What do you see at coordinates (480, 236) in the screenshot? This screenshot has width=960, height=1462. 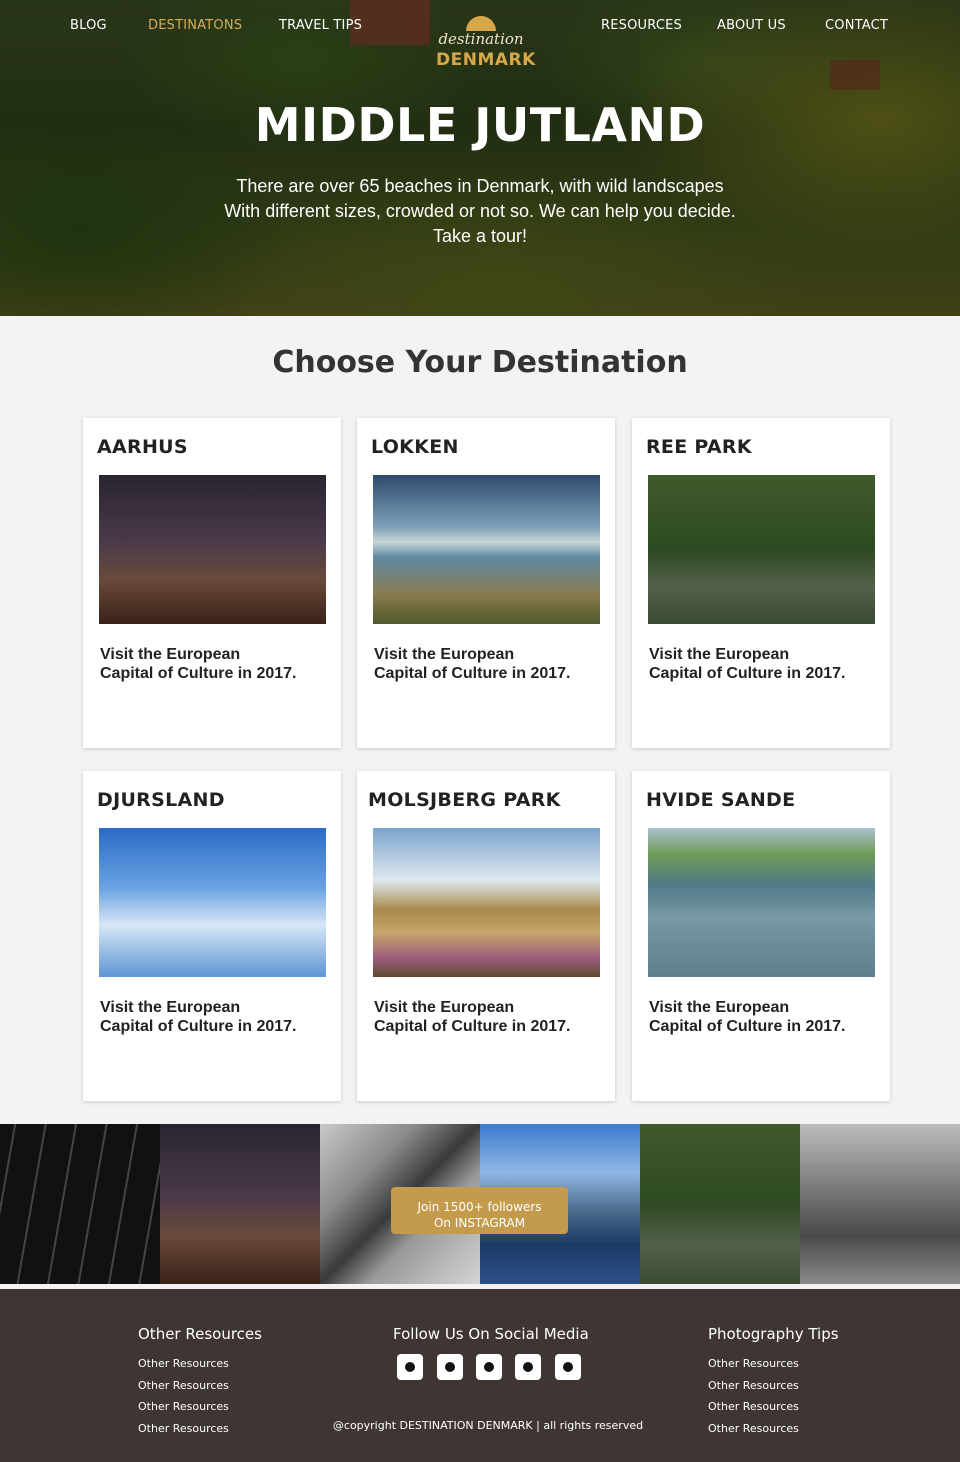 I see `hero-line: Take a tour!` at bounding box center [480, 236].